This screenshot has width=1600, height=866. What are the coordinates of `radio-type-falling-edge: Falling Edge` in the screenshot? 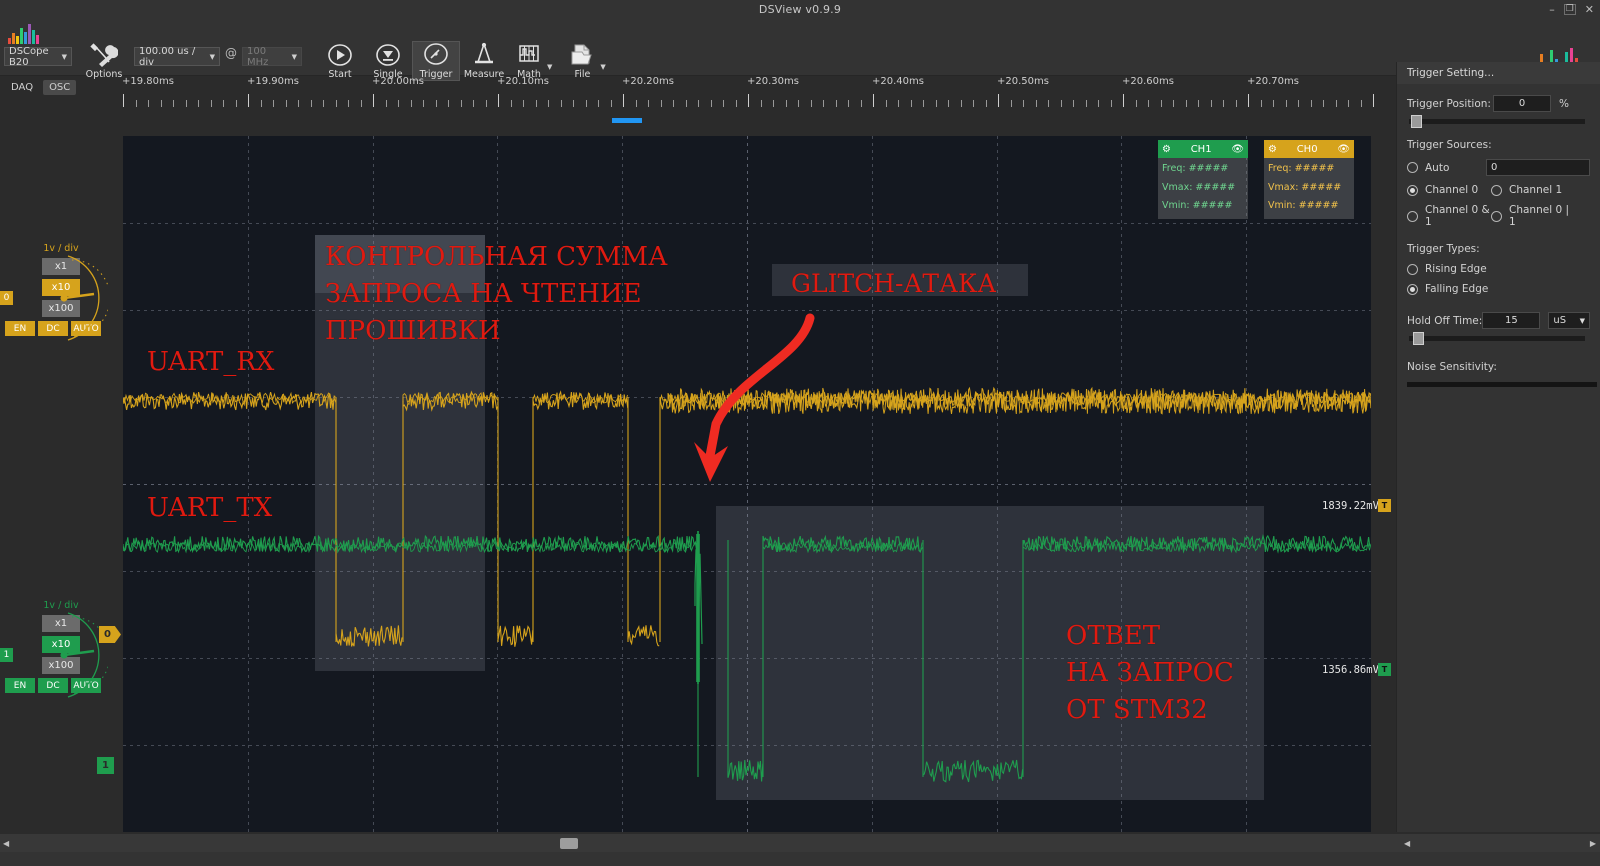 It's located at (1447, 289).